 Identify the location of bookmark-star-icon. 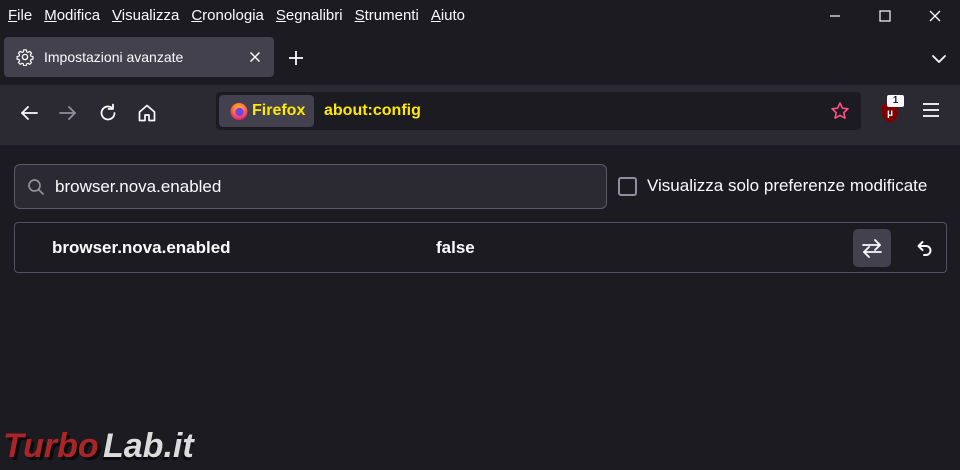
(840, 111).